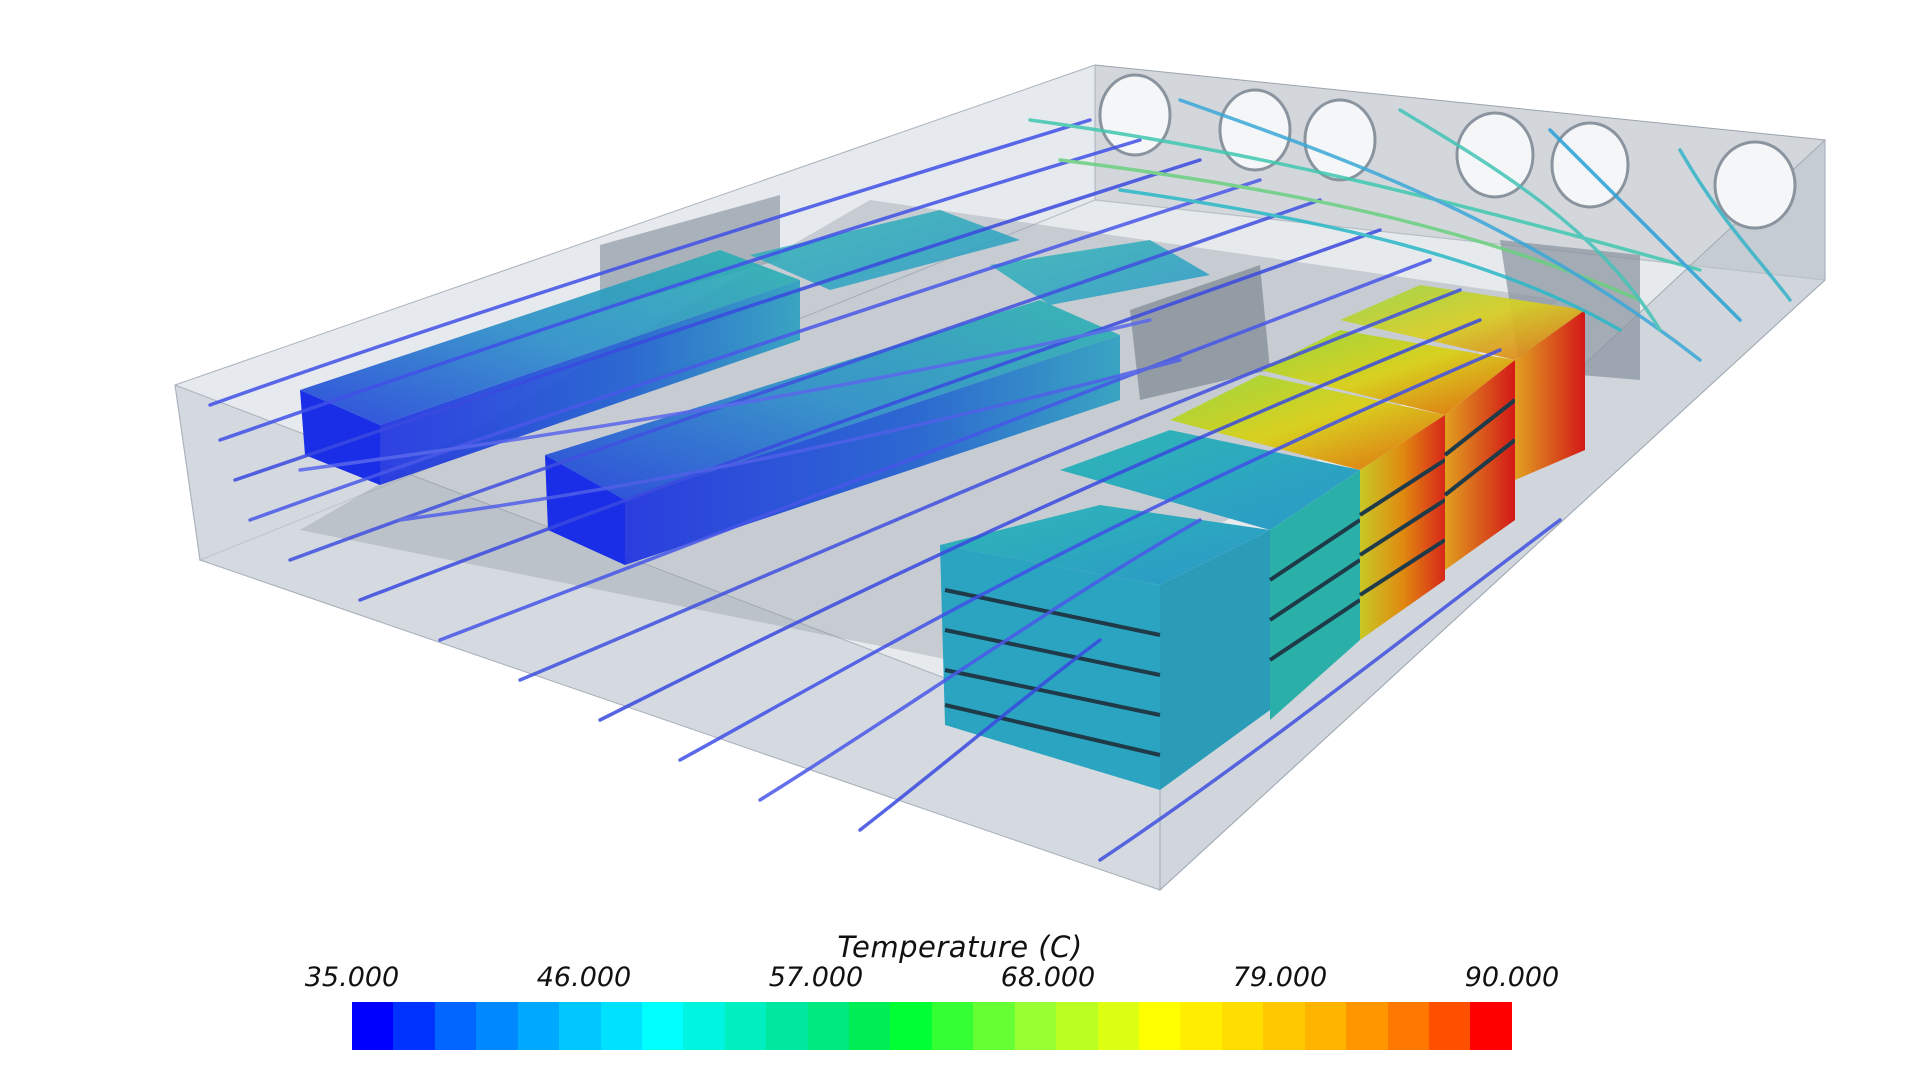 This screenshot has width=1920, height=1080. Describe the element at coordinates (1512, 977) in the screenshot. I see `legend-tick-5: 90.000` at that location.